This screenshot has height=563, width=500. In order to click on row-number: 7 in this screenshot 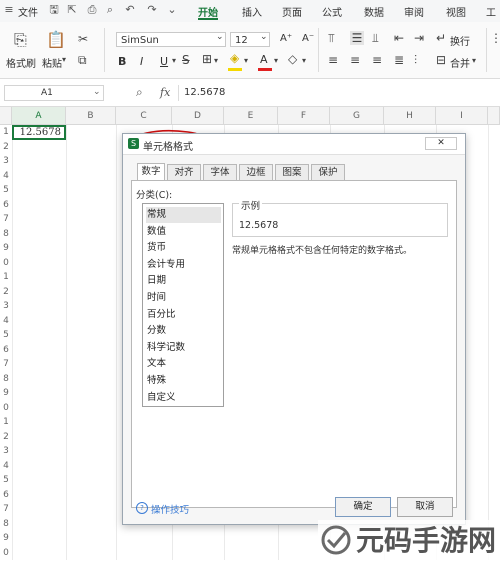, I will do `click(6, 219)`.